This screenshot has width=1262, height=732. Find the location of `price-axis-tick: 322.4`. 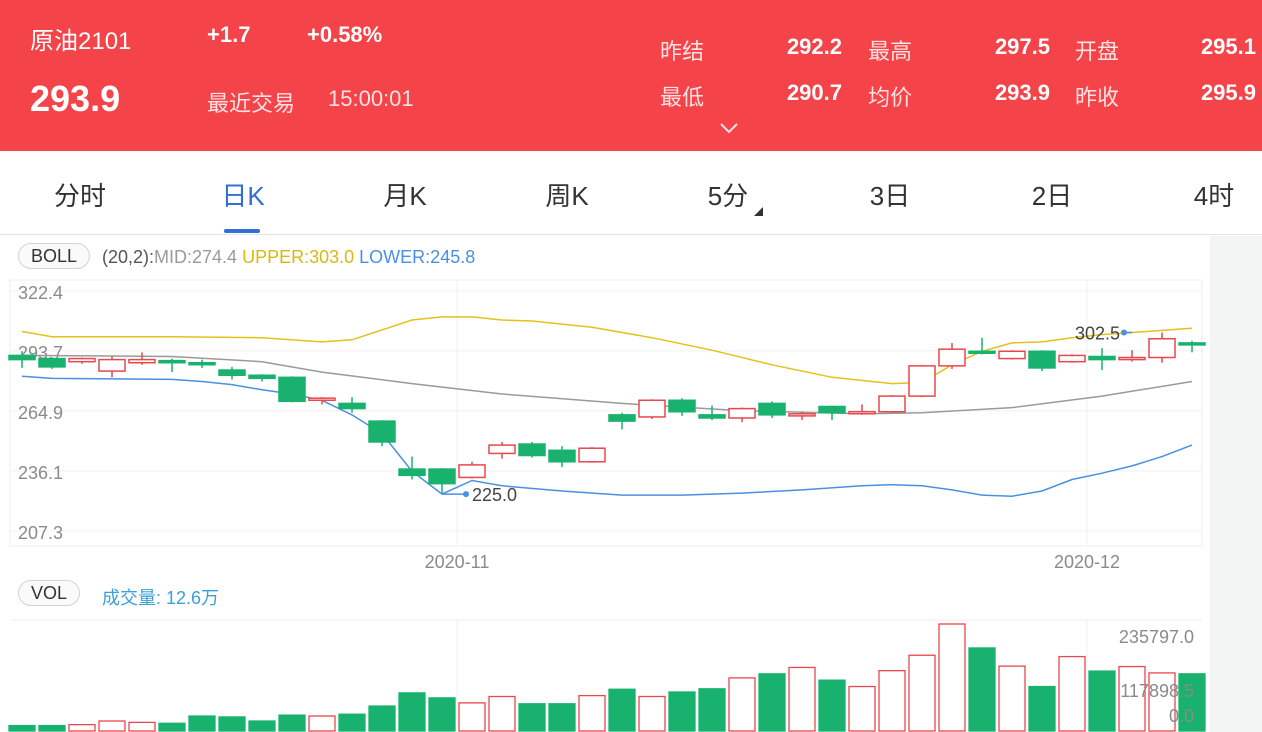

price-axis-tick: 322.4 is located at coordinates (40, 293).